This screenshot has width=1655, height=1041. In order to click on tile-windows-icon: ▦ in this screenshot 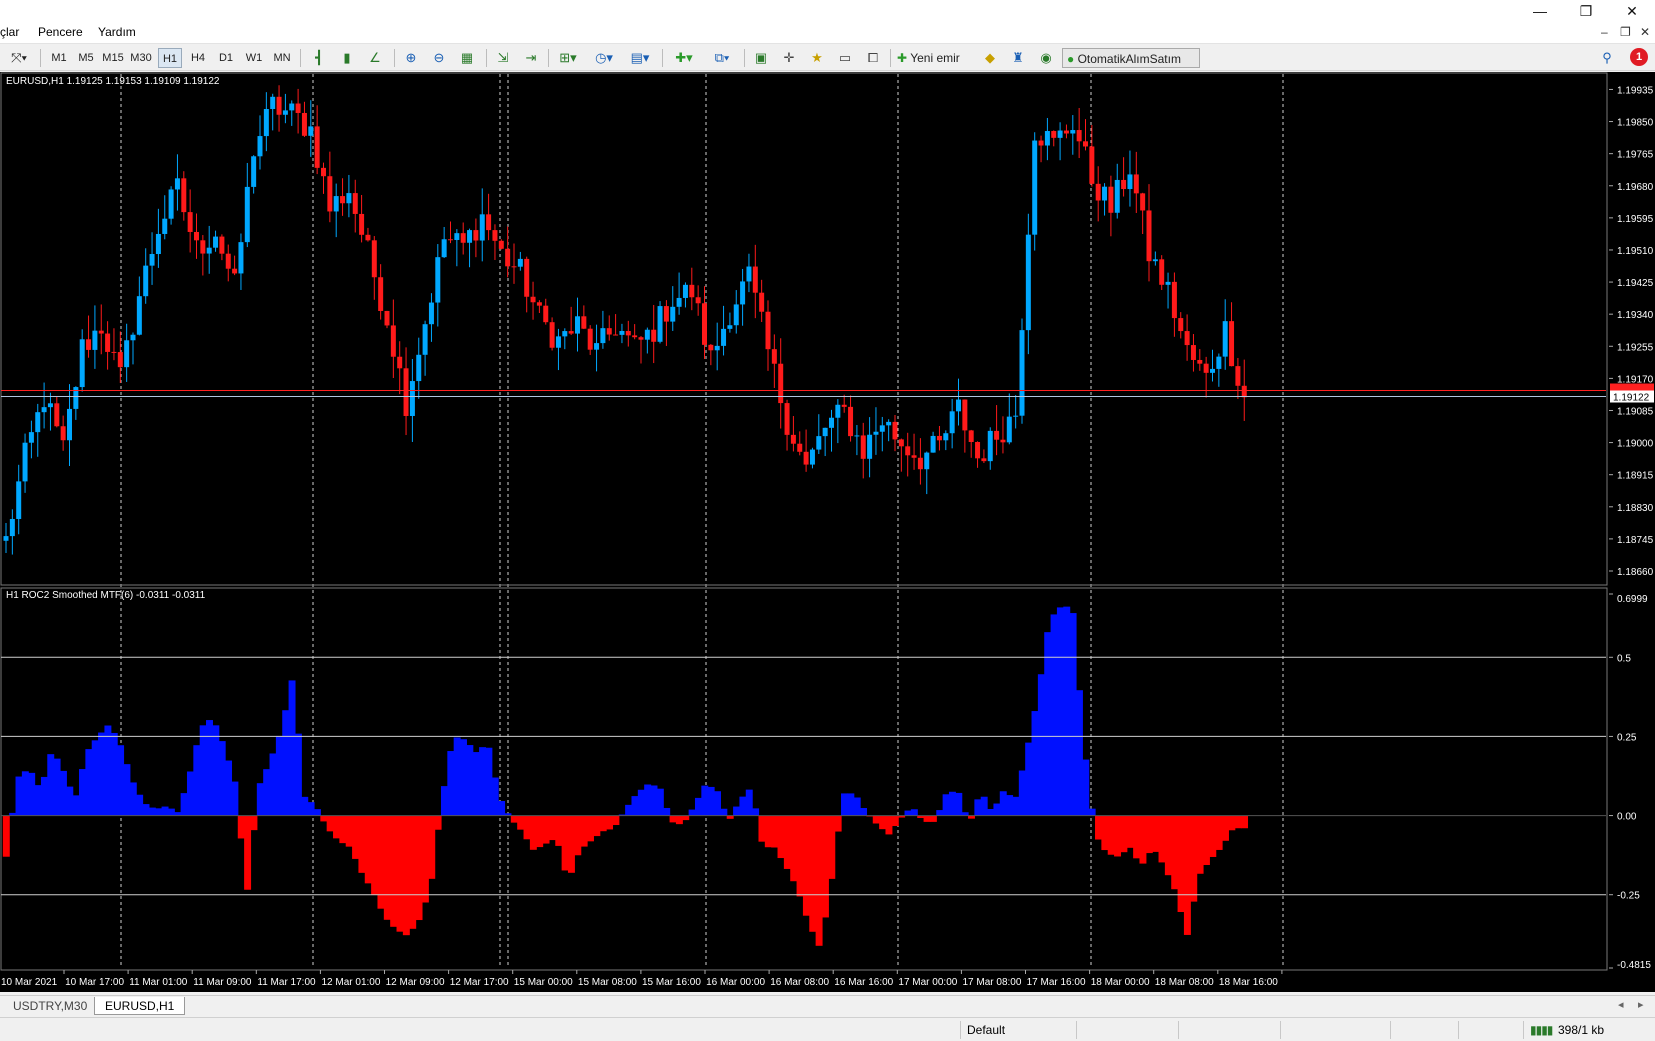, I will do `click(467, 58)`.